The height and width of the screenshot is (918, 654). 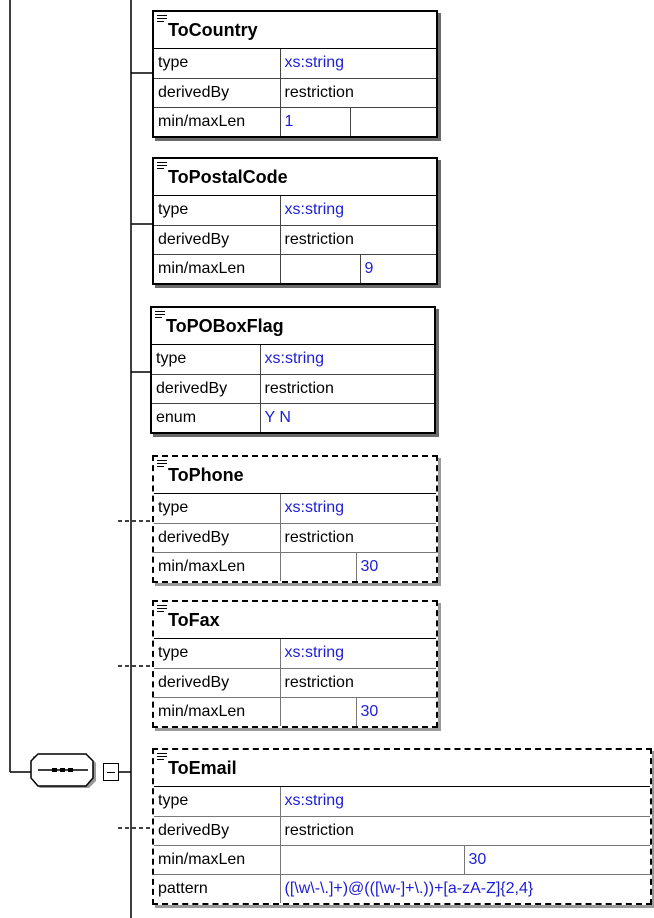 I want to click on element-name: ToCountry, so click(x=213, y=30).